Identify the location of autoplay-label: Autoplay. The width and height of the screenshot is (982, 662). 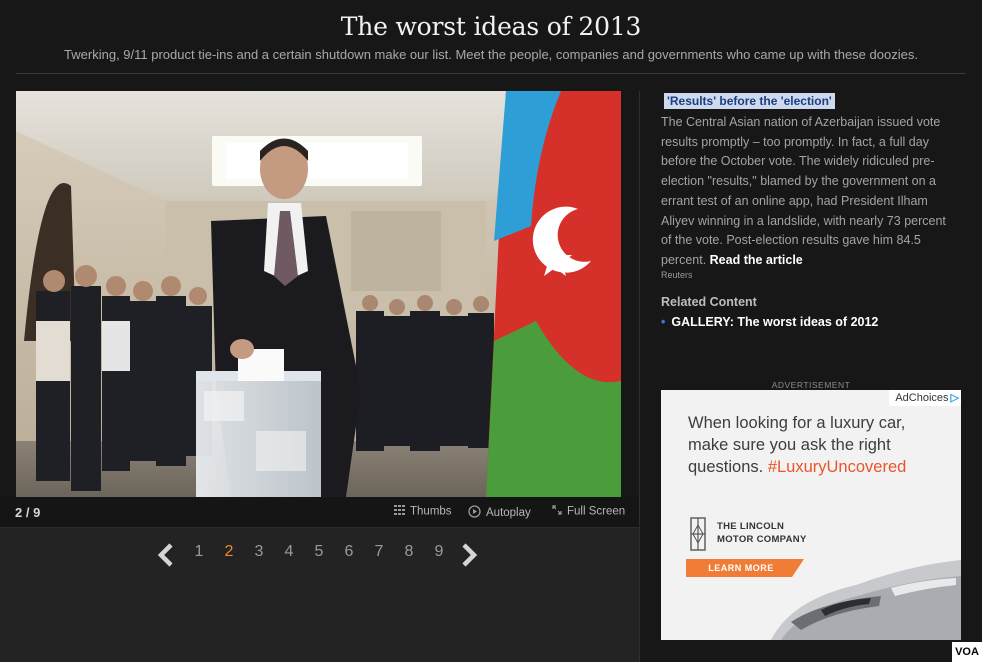
(508, 513).